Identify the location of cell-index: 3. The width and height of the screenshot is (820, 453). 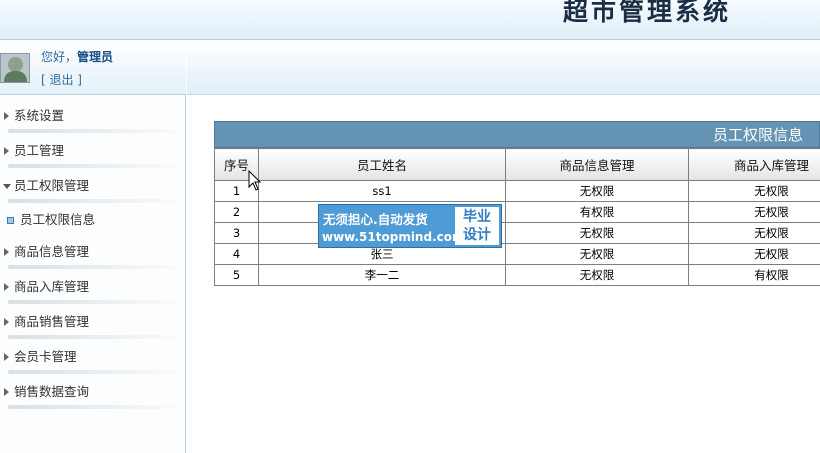
(236, 233).